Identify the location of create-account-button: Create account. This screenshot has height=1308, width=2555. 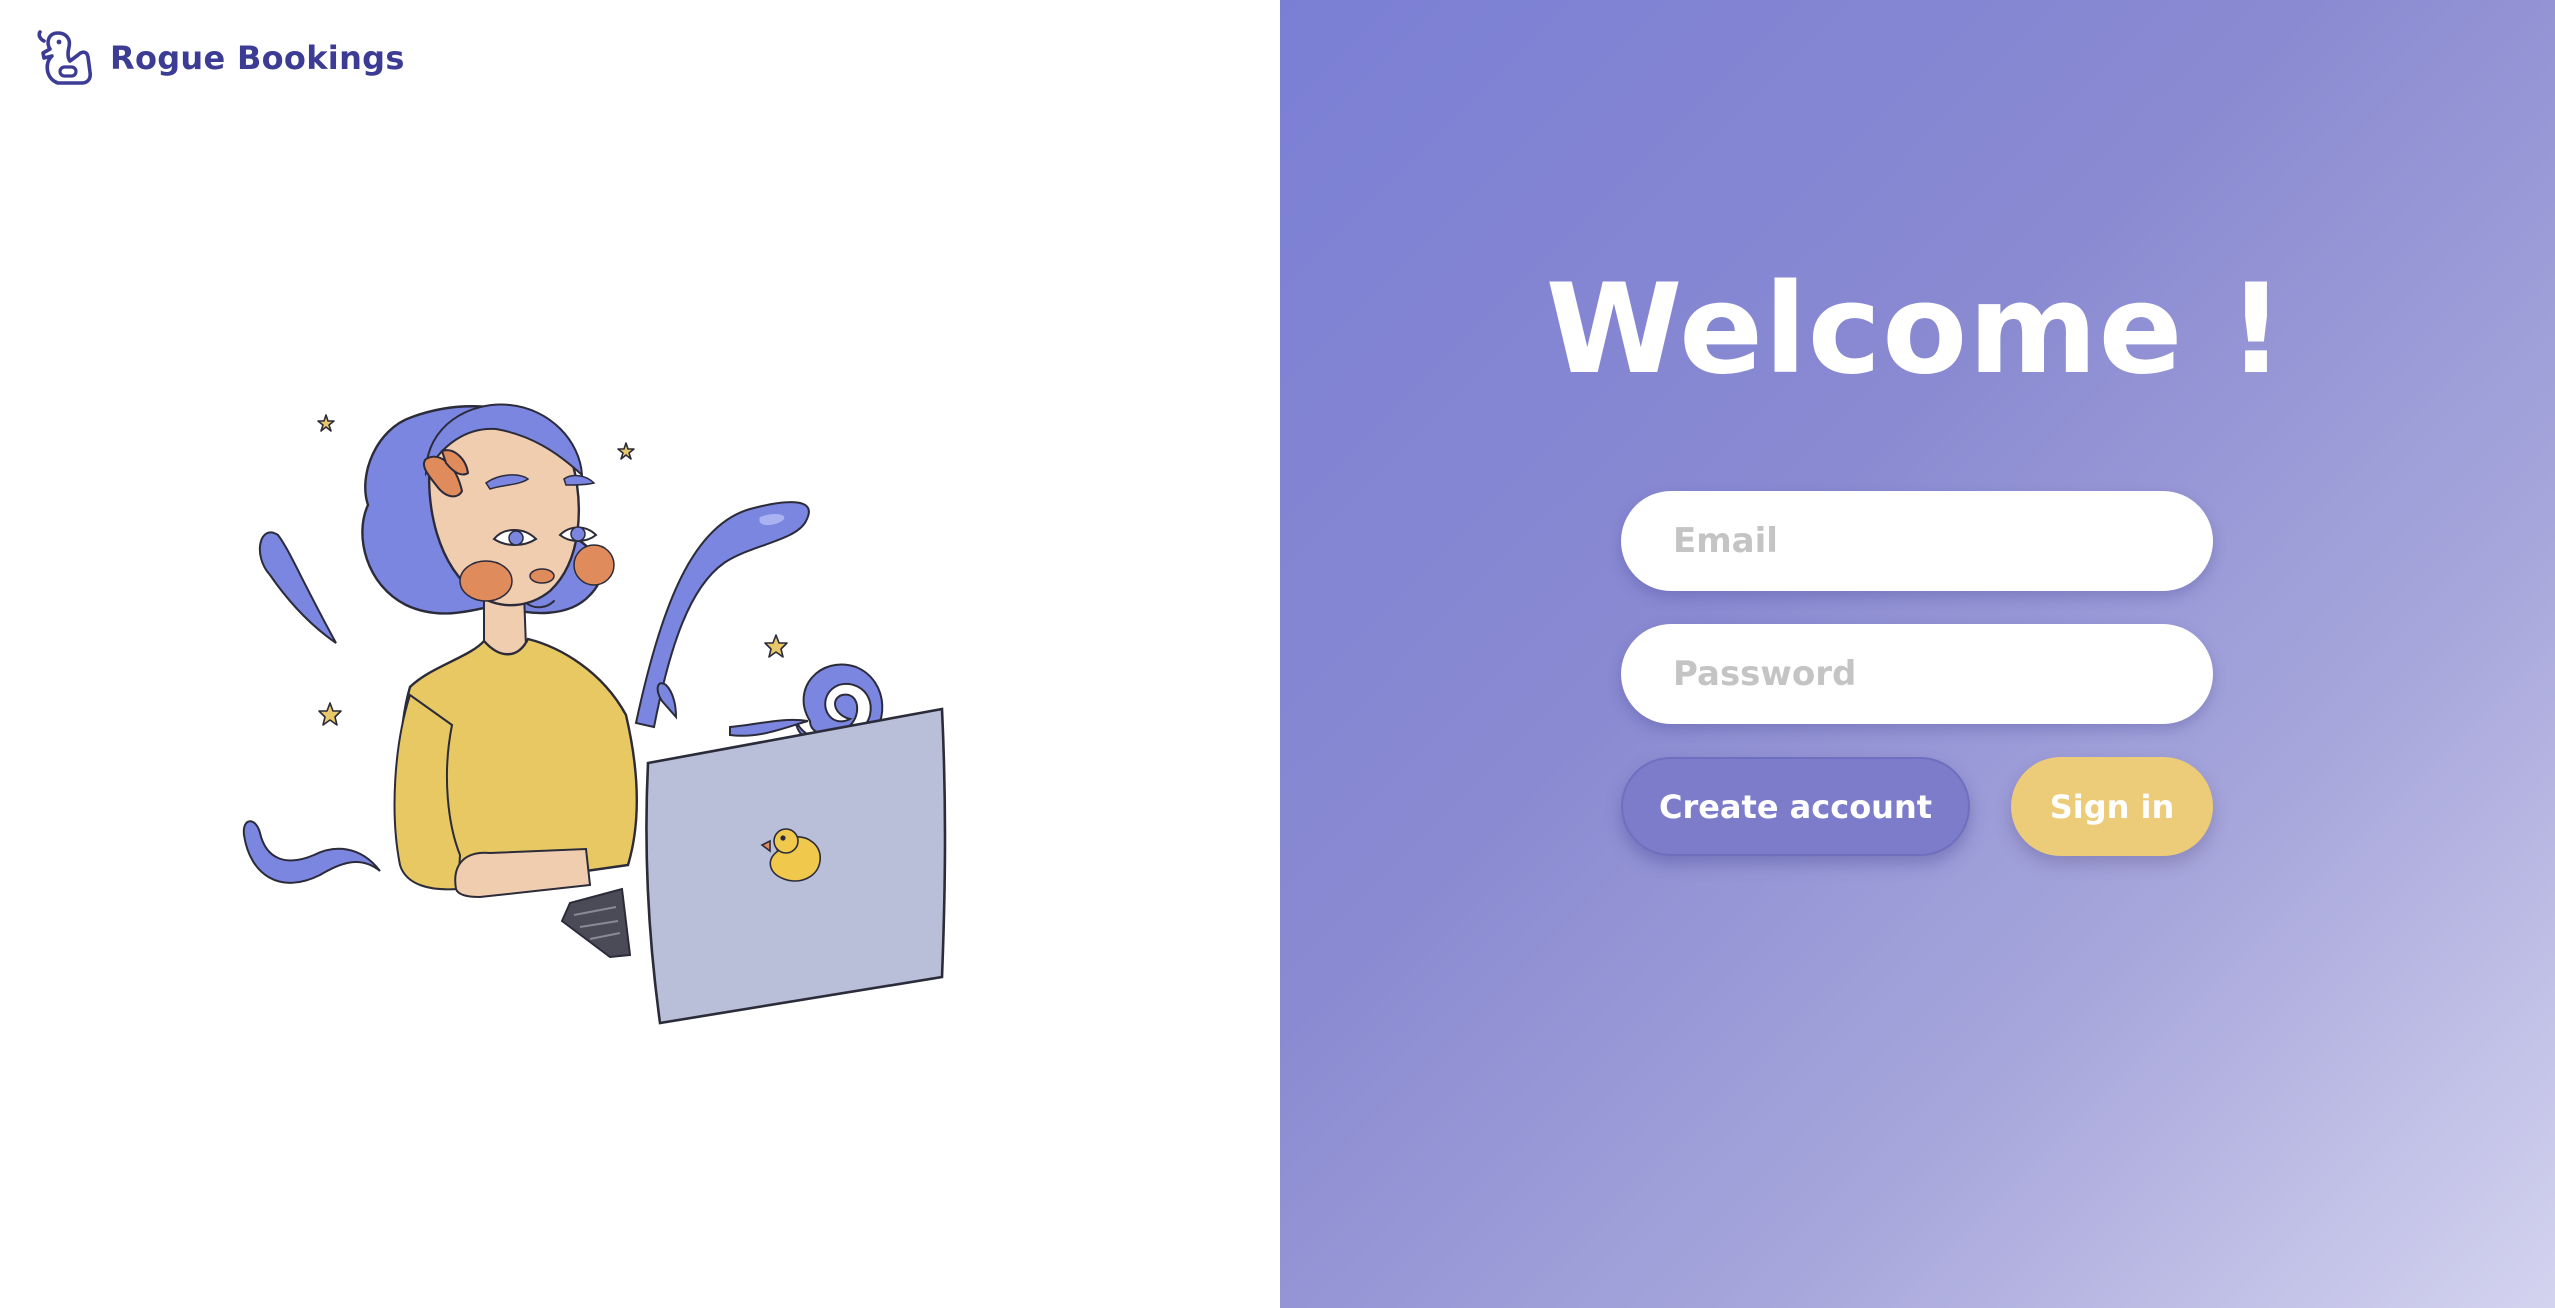
(1795, 806).